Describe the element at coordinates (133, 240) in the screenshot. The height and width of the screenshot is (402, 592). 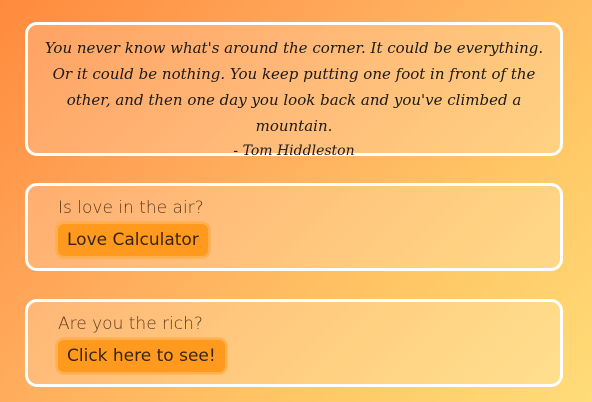
I see `love-calculator-button: Love Calculator` at that location.